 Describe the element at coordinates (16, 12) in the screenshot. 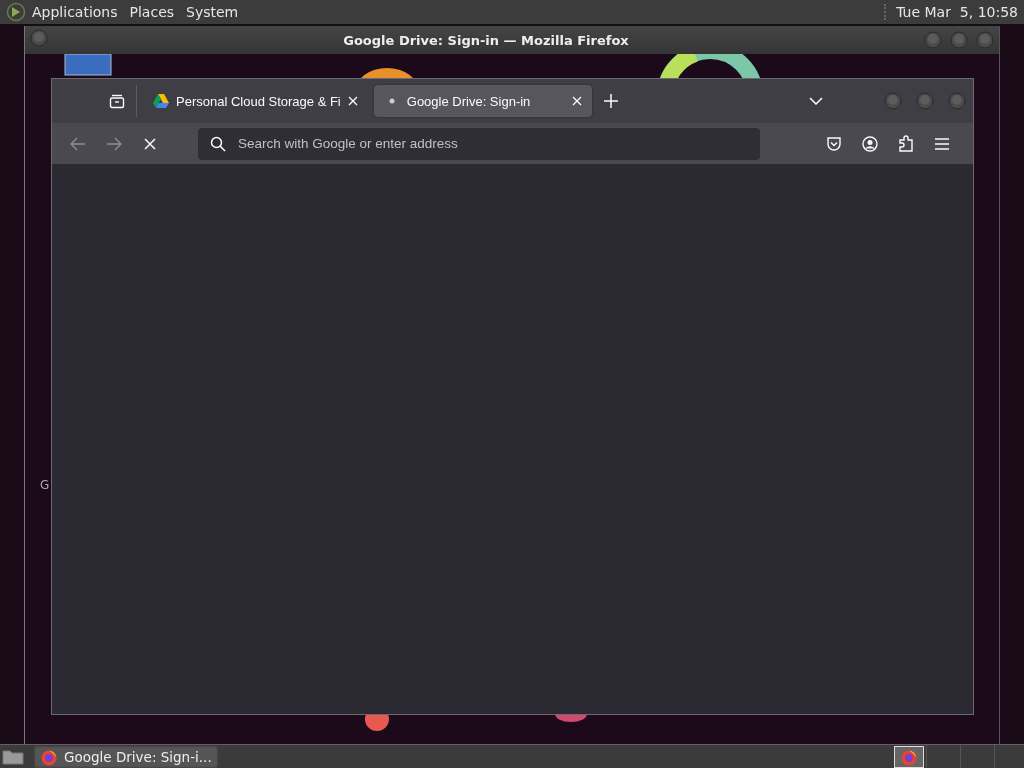

I see `menu-logo-icon` at that location.